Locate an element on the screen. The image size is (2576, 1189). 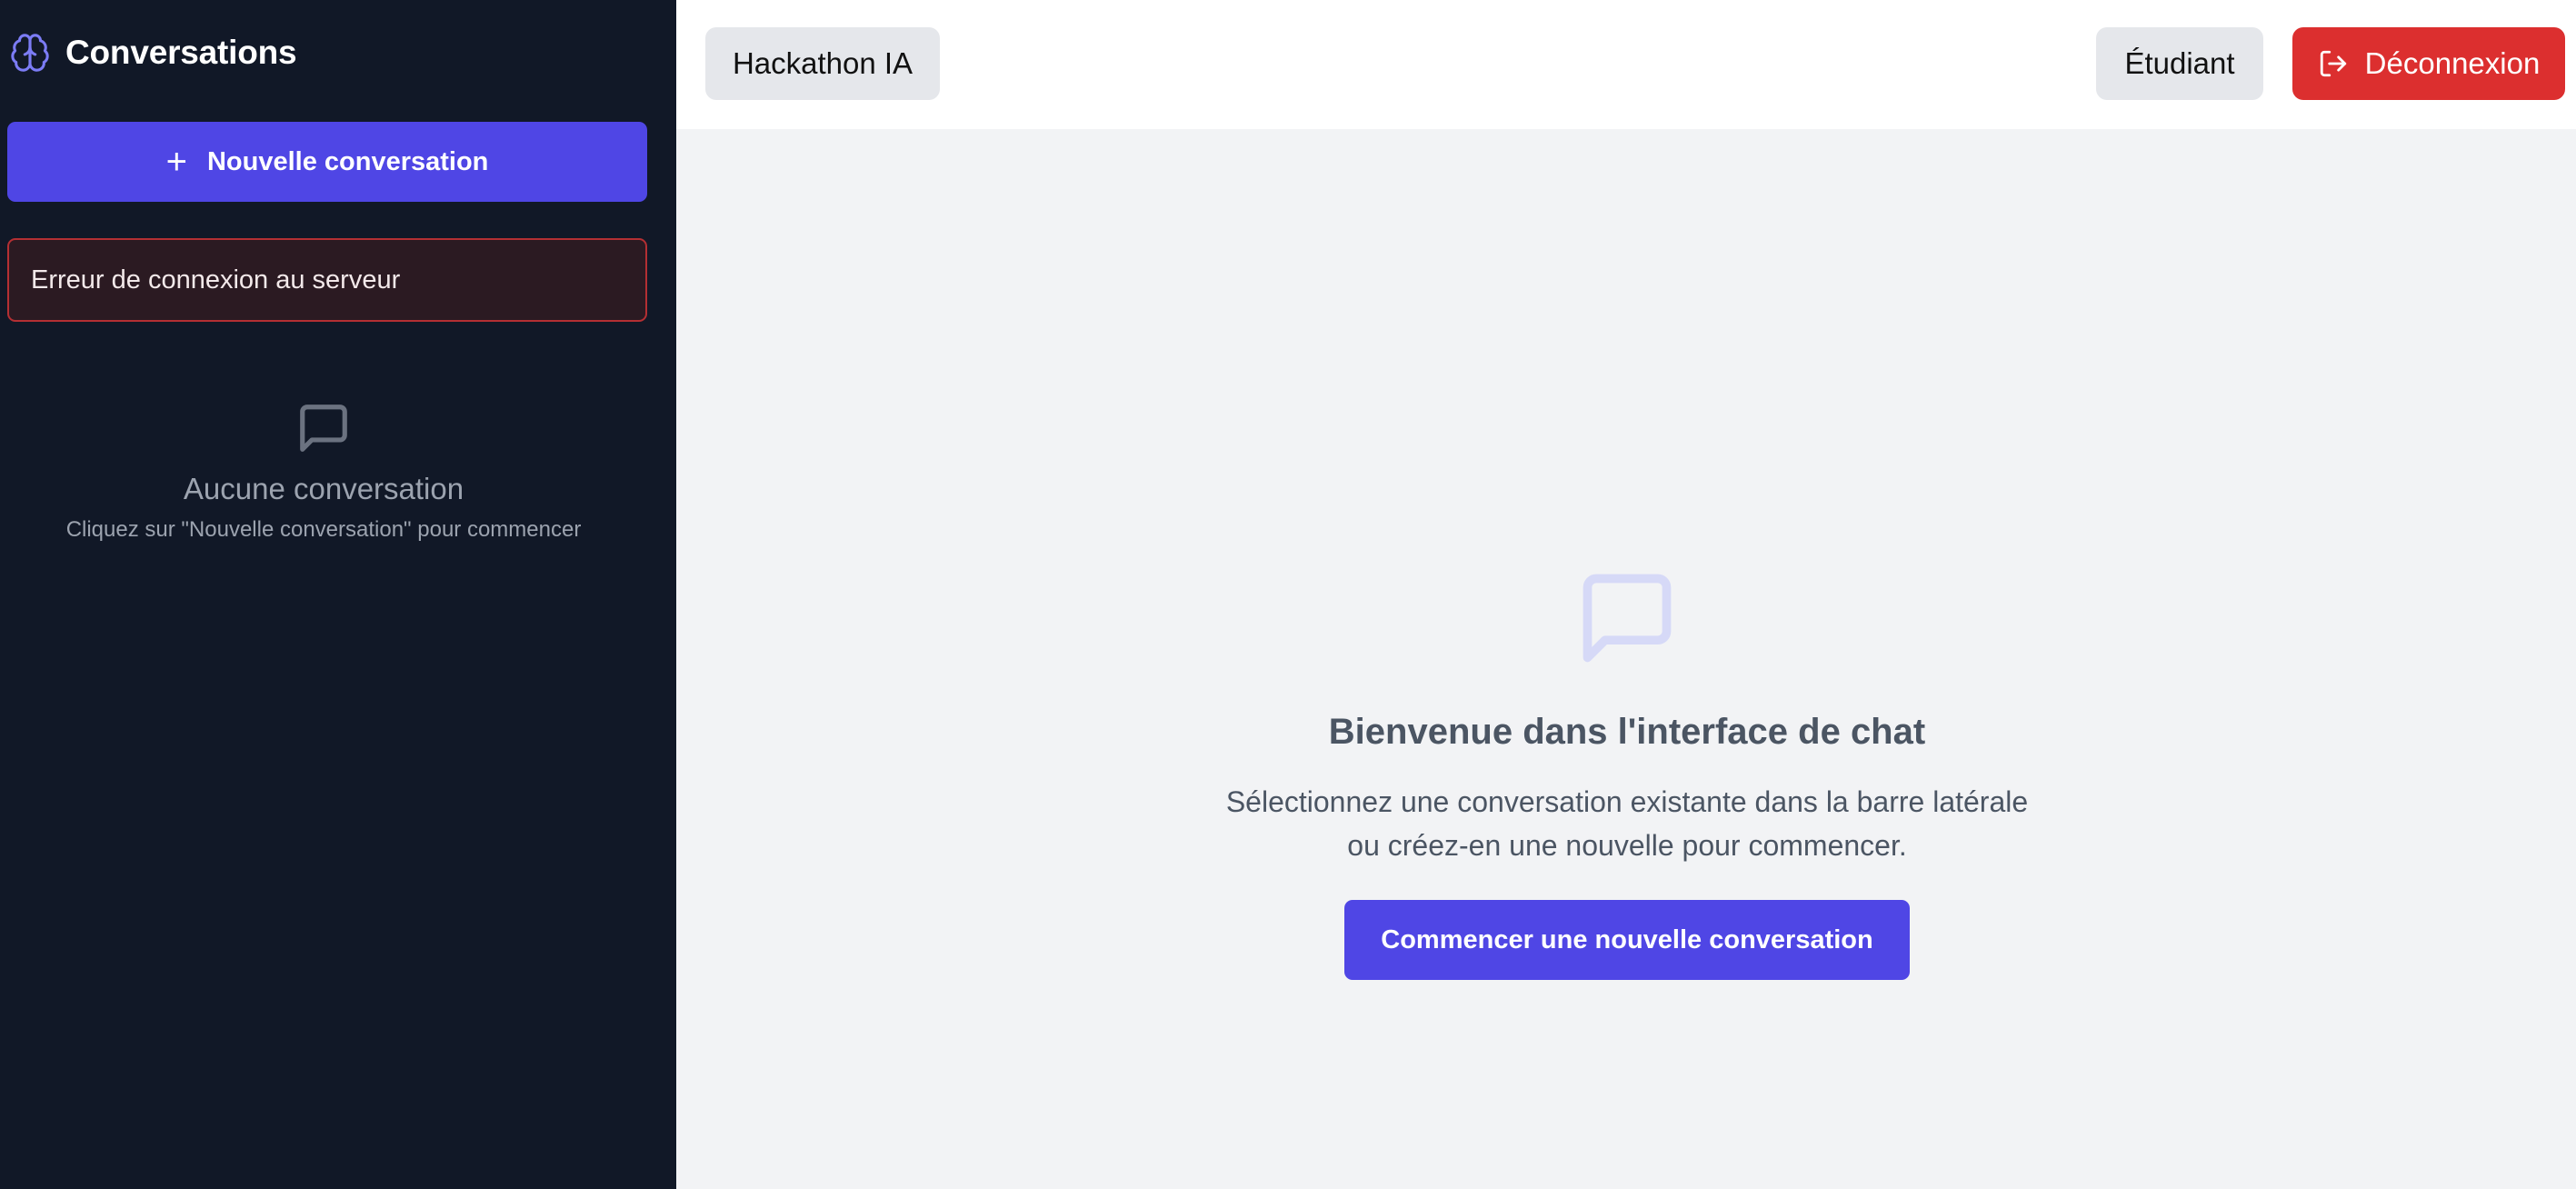
welcome-description-line-2: ou créez-en une nouvelle pour commencer. is located at coordinates (1627, 845).